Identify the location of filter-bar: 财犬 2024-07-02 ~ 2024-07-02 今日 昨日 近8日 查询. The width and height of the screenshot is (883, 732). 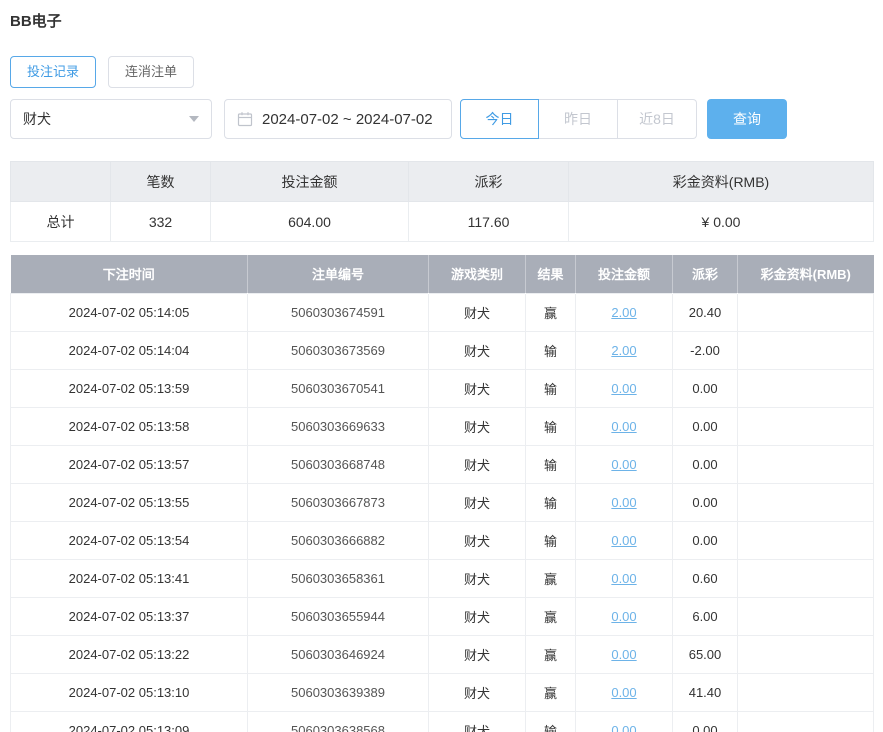
(441, 119).